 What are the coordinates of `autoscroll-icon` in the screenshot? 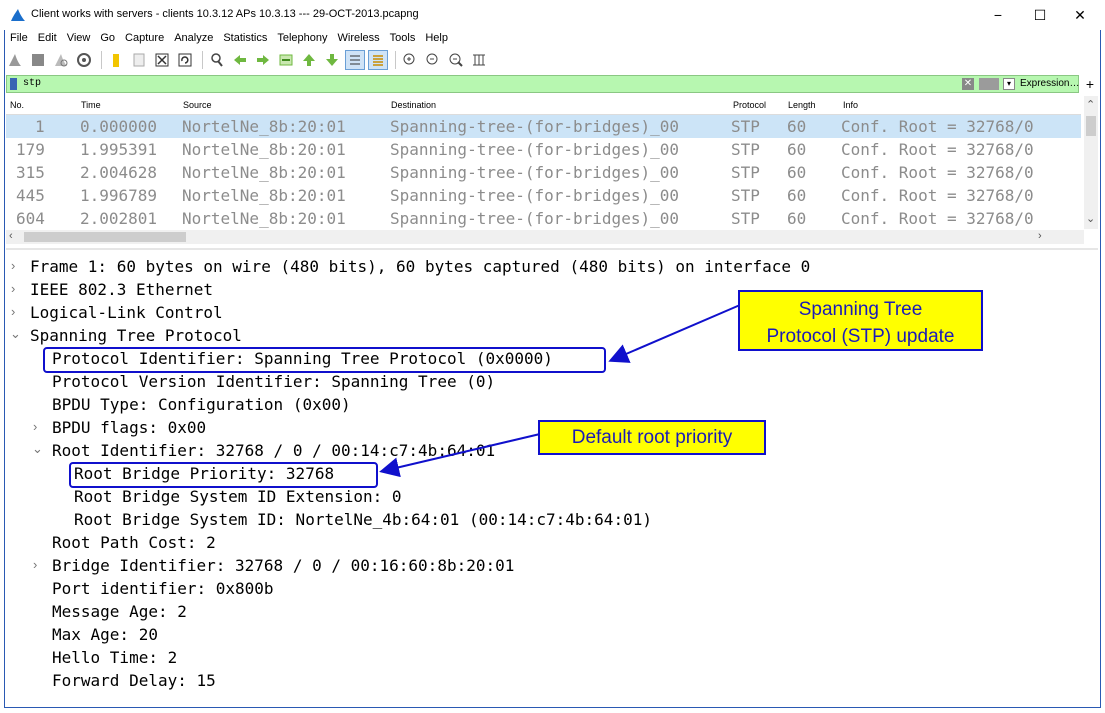 It's located at (355, 60).